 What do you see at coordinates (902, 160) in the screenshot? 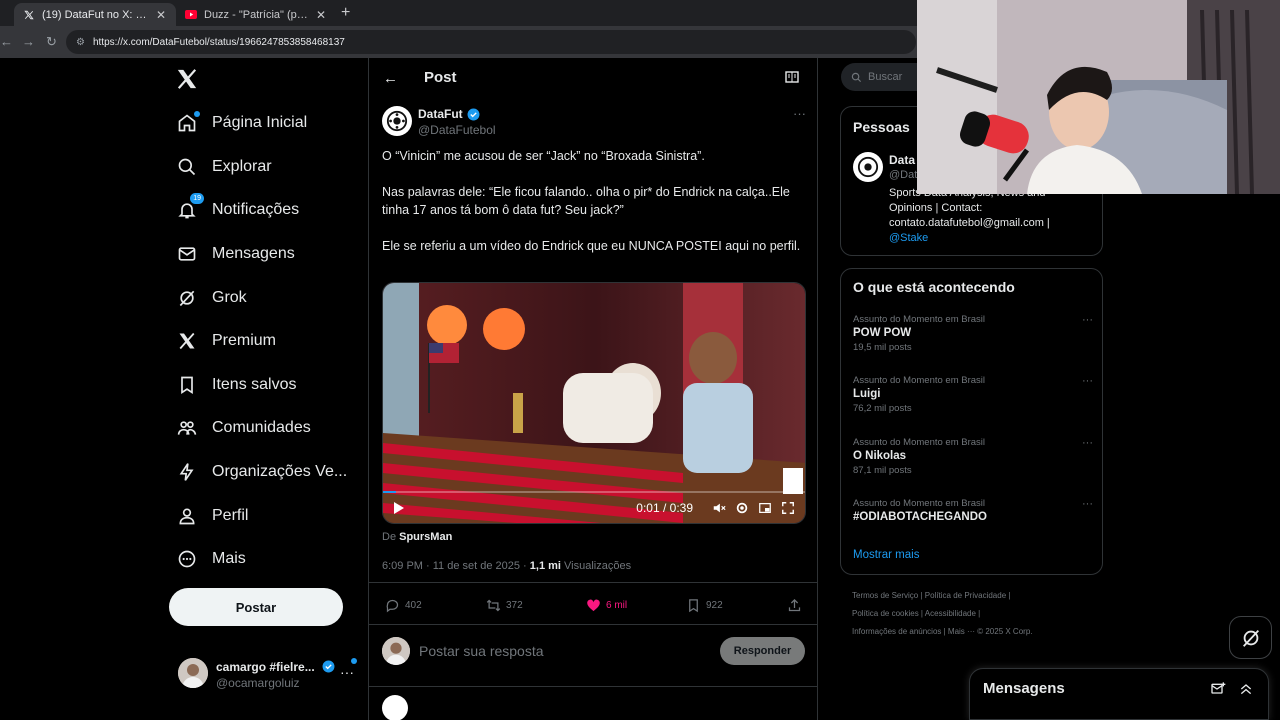
I see `person-name: Data` at bounding box center [902, 160].